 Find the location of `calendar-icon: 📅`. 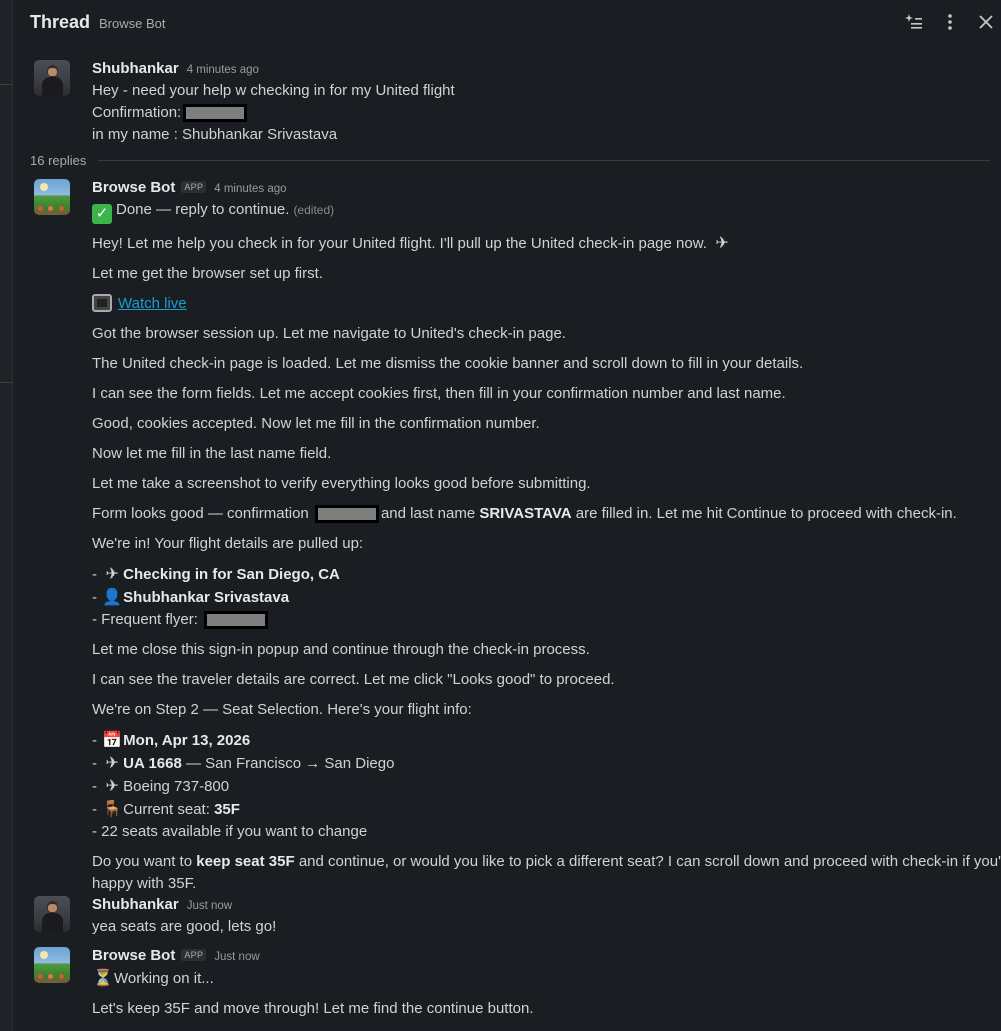

calendar-icon: 📅 is located at coordinates (112, 739).